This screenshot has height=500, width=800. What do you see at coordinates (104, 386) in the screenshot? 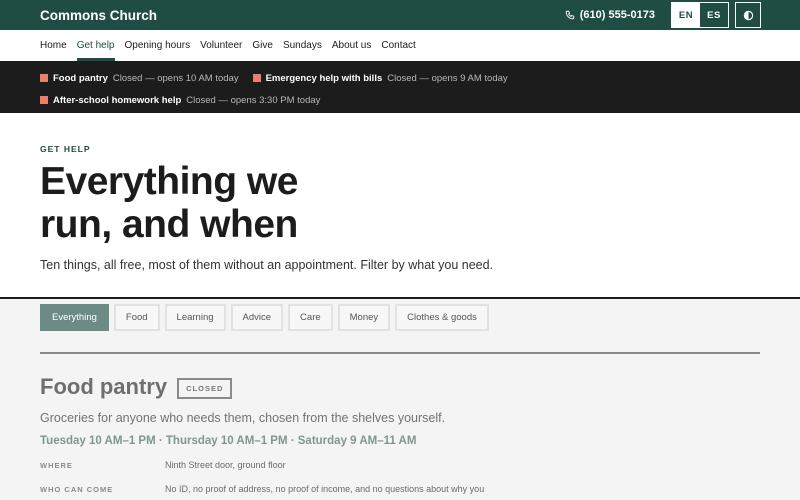
I see `service-title: Food pantry` at bounding box center [104, 386].